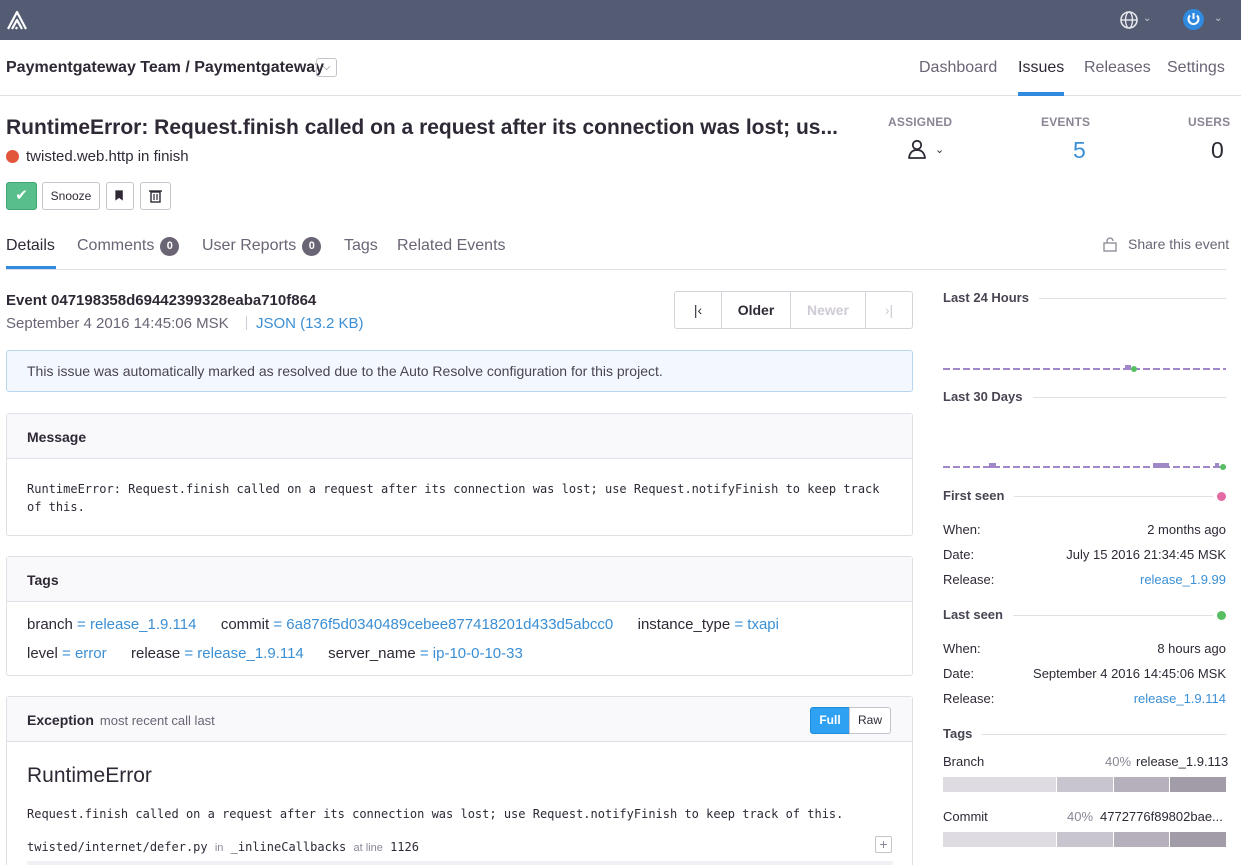 The height and width of the screenshot is (865, 1241). Describe the element at coordinates (889, 310) in the screenshot. I see `newest-event-button: ›|` at that location.